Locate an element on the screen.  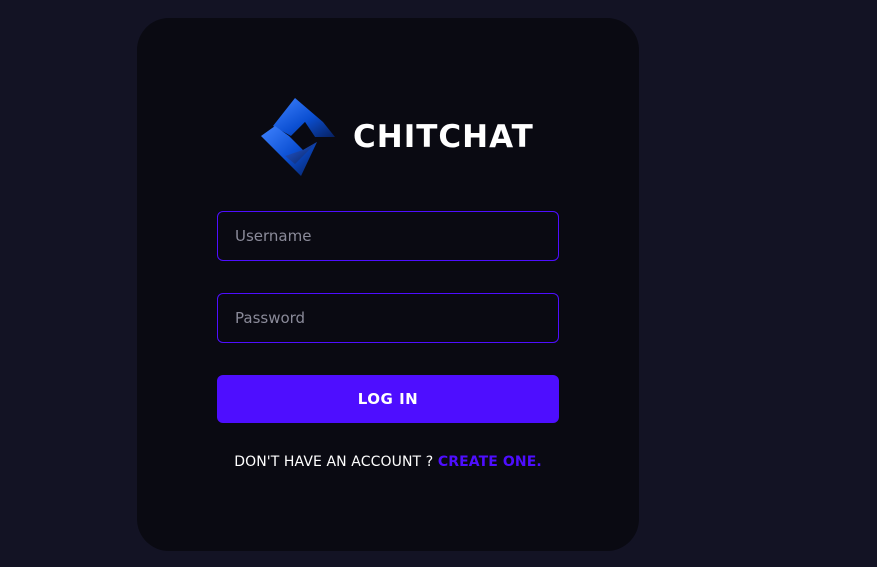
brand: CHITCHAT is located at coordinates (397, 137).